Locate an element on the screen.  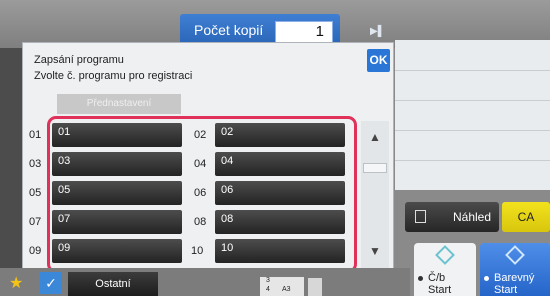
program-number: 05 is located at coordinates (35, 193).